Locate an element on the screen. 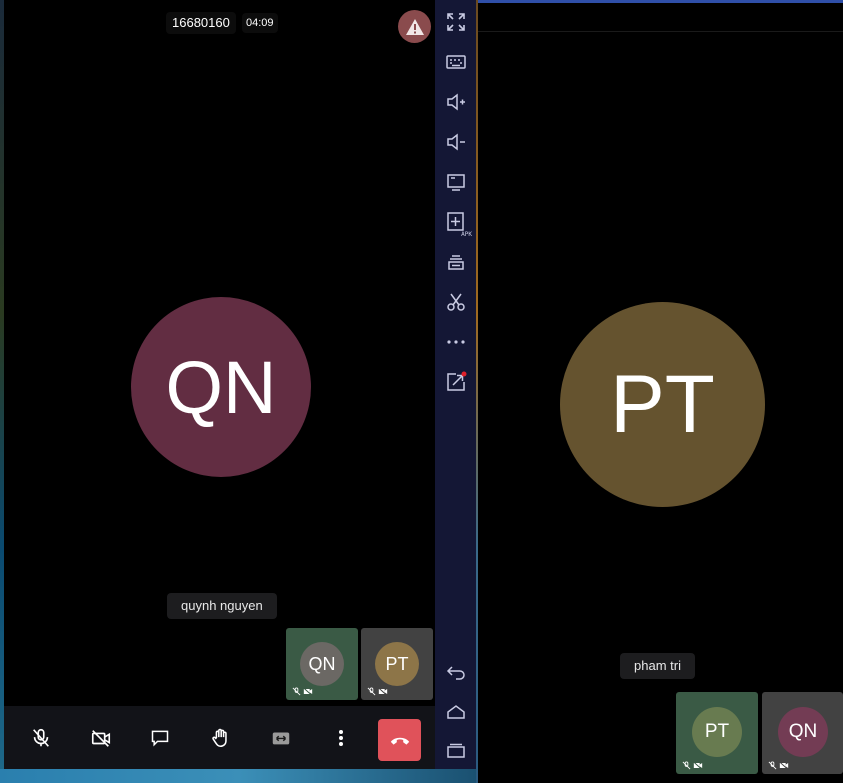  back-button is located at coordinates (456, 672).